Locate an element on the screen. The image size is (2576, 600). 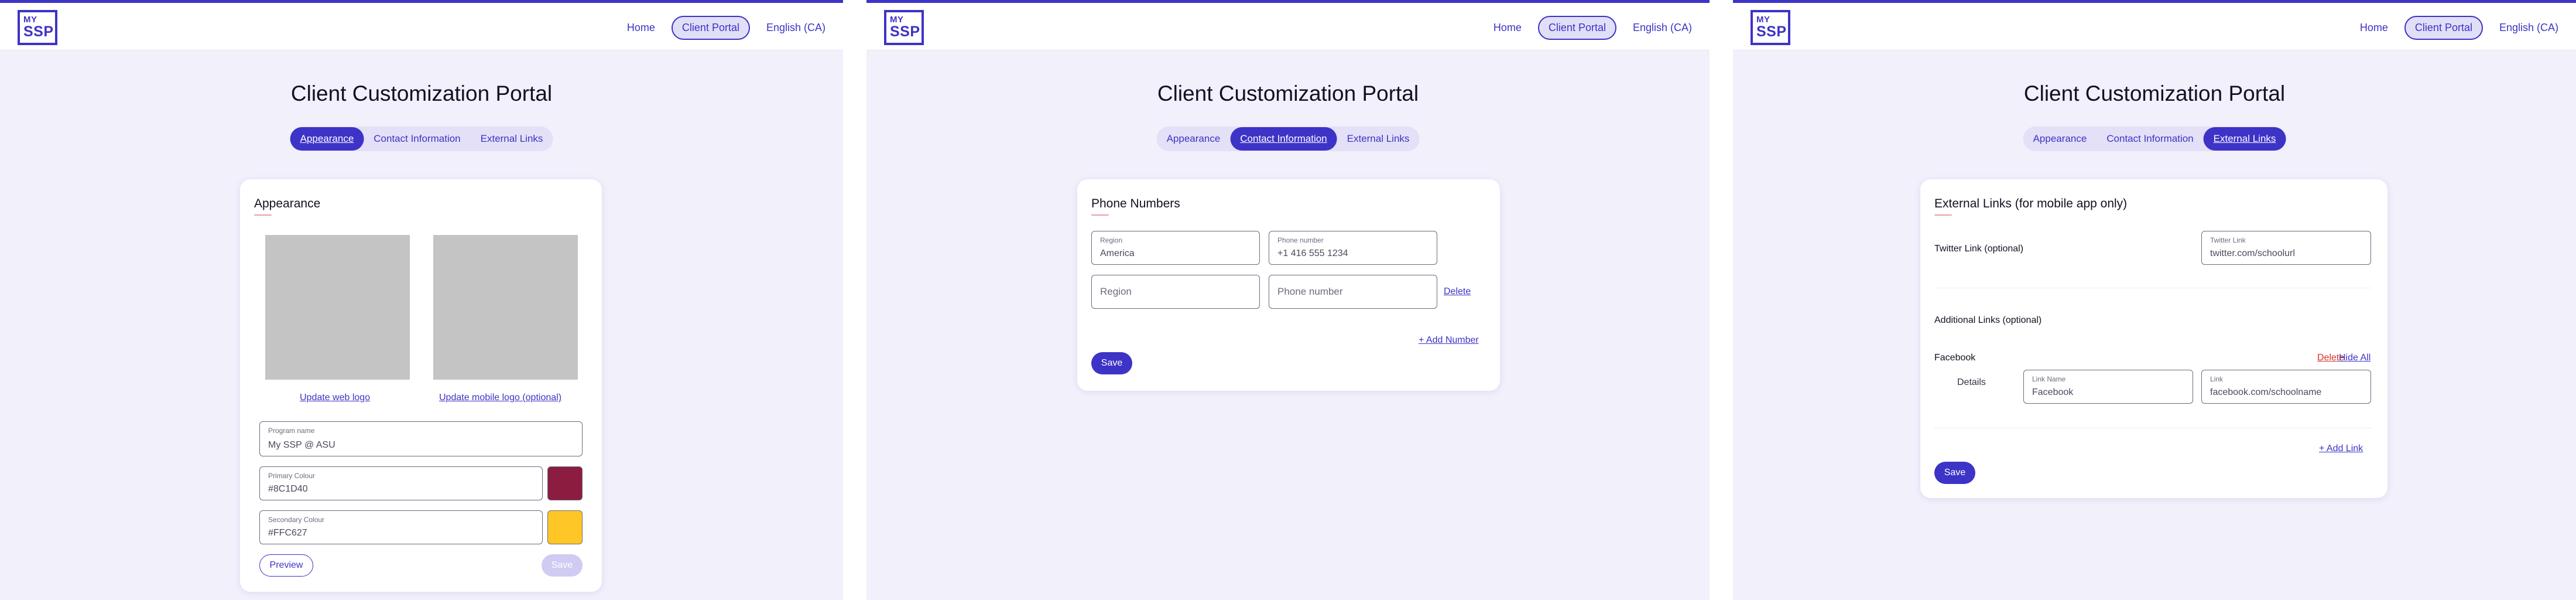
add-link-link: + Add Link is located at coordinates (2341, 449).